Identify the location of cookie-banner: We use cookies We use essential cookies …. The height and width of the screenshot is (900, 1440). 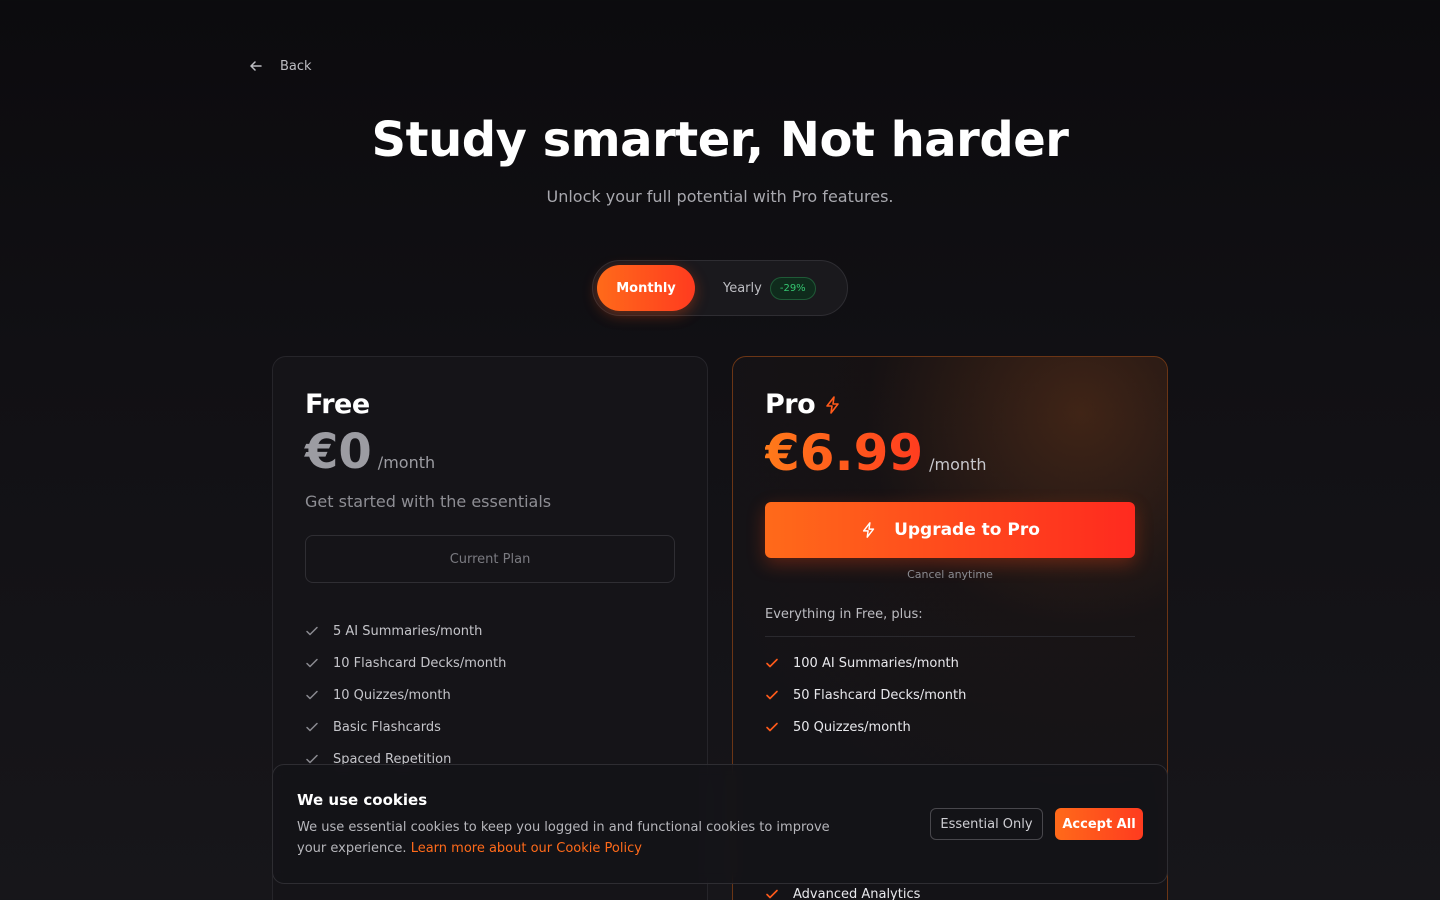
(720, 824).